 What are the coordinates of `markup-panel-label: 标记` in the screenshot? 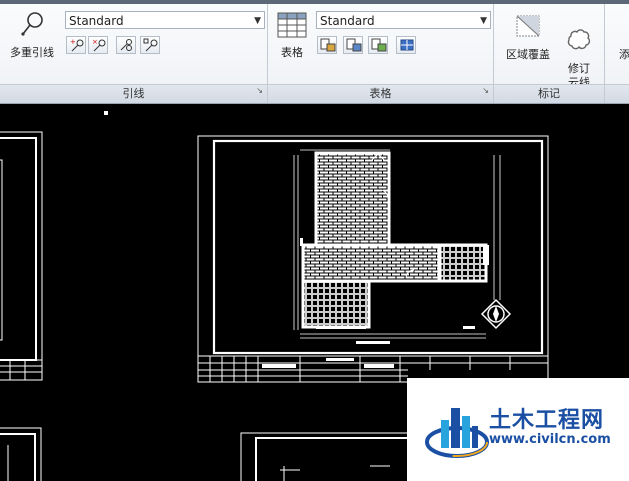 It's located at (549, 93).